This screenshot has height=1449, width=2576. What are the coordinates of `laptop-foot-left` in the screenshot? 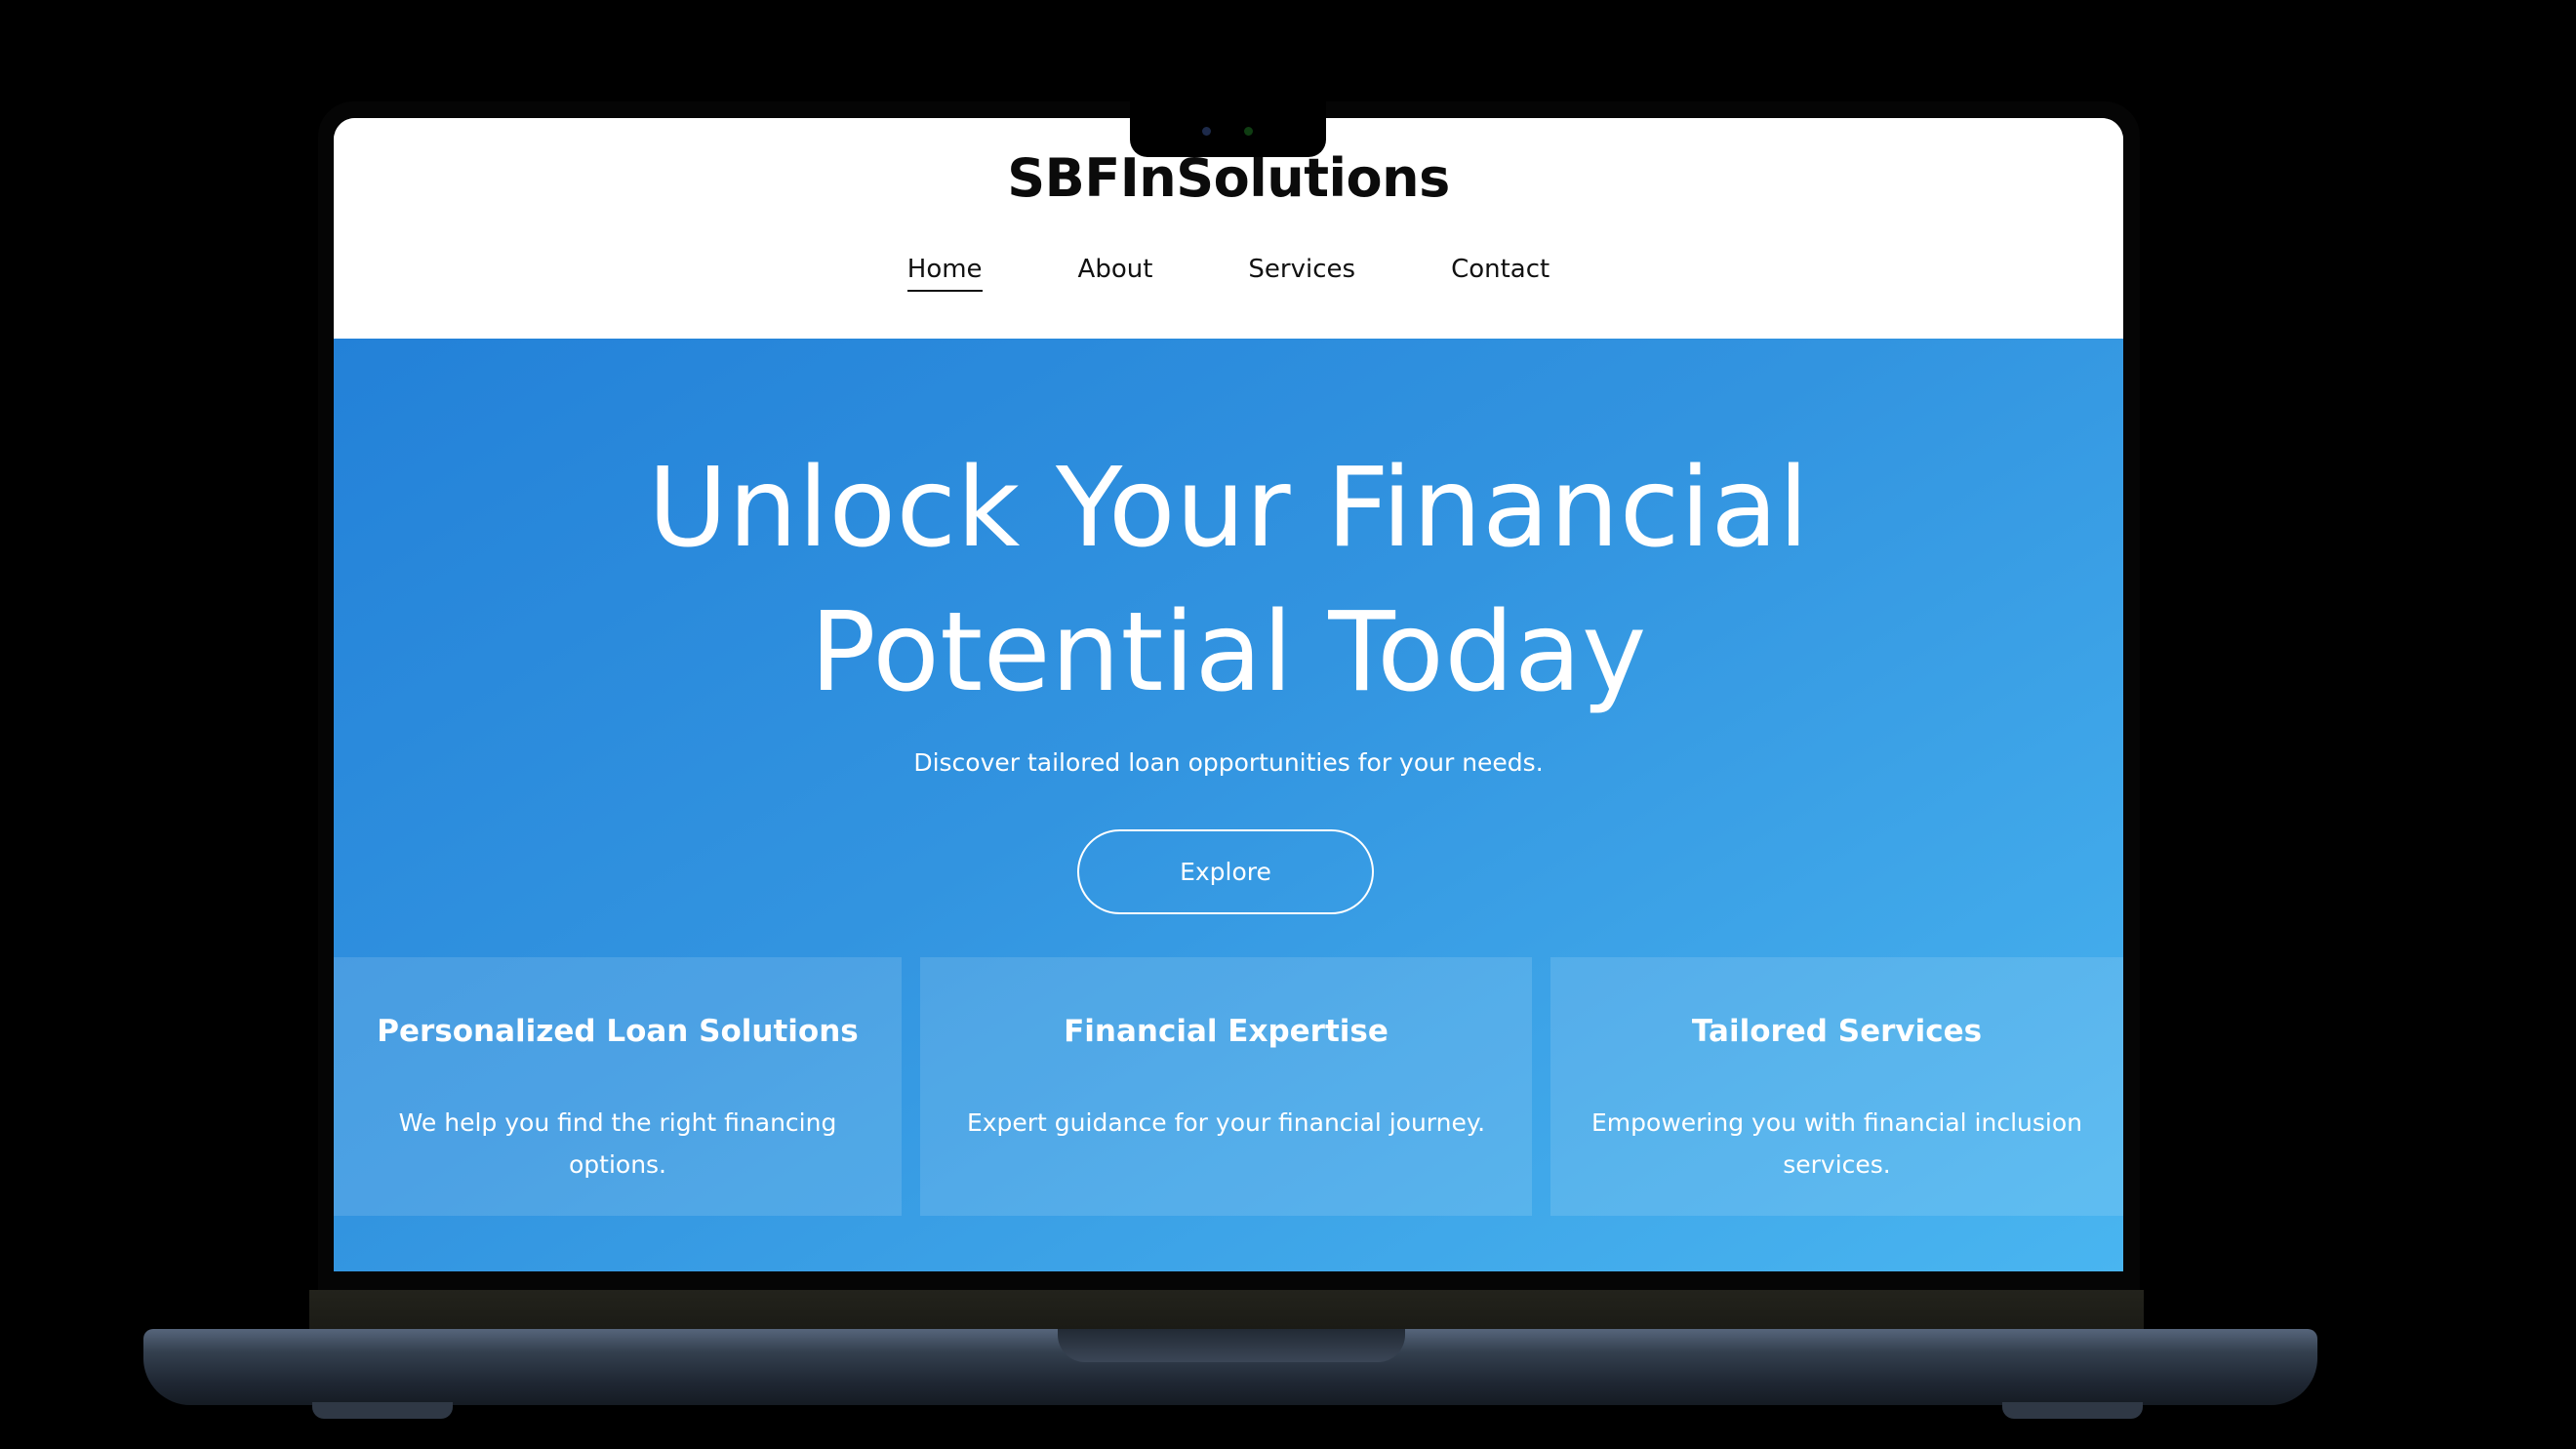 It's located at (382, 1410).